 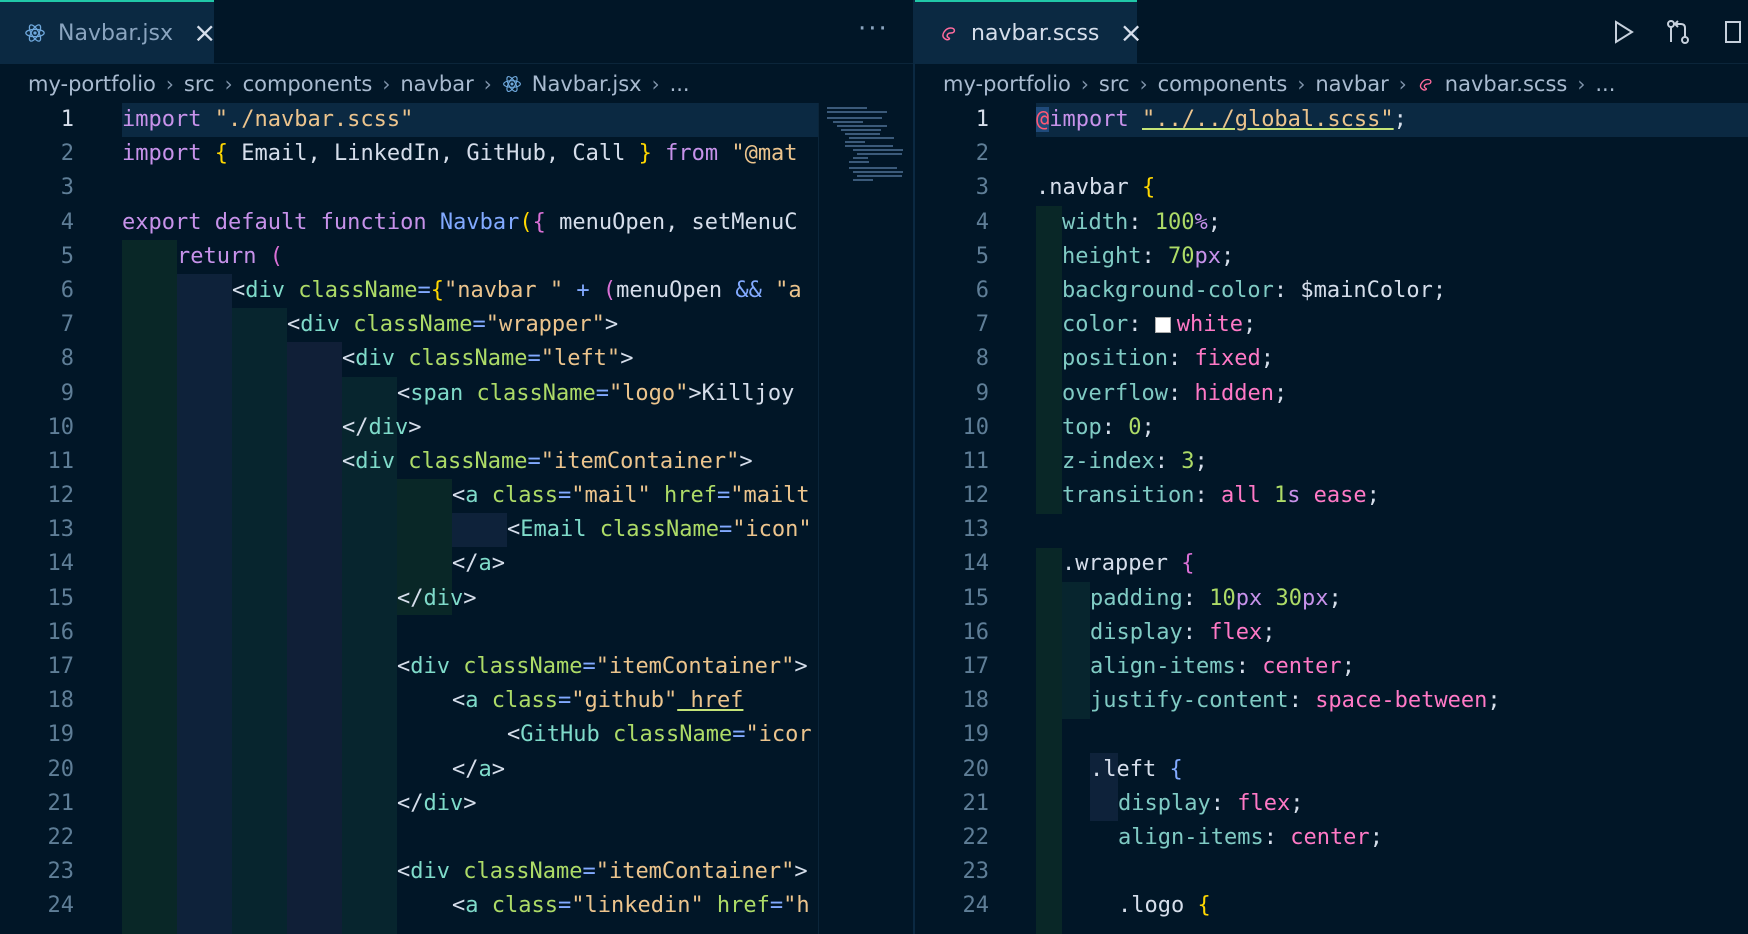 I want to click on line-number: 14, so click(x=976, y=564).